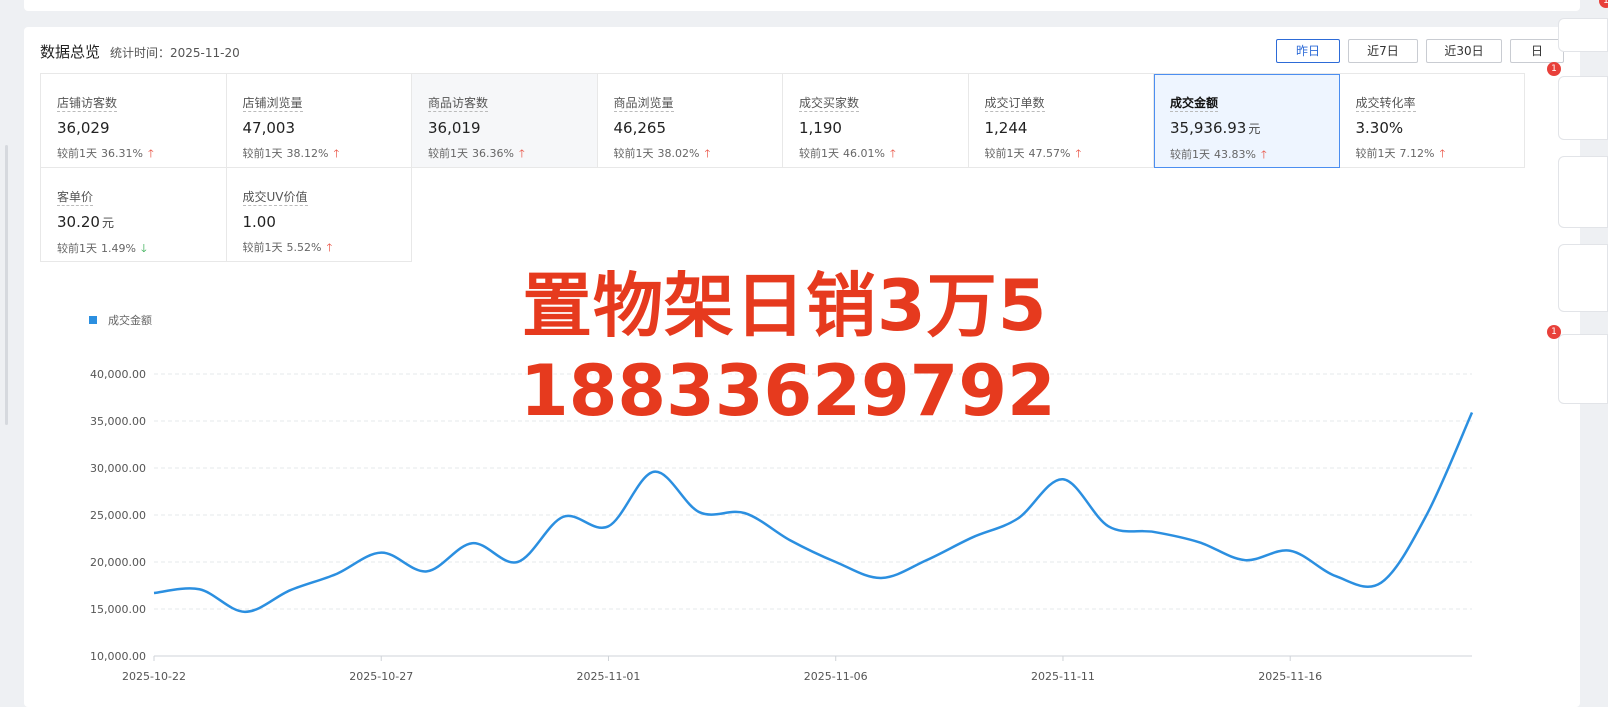  I want to click on metric-number: 46,265, so click(640, 128).